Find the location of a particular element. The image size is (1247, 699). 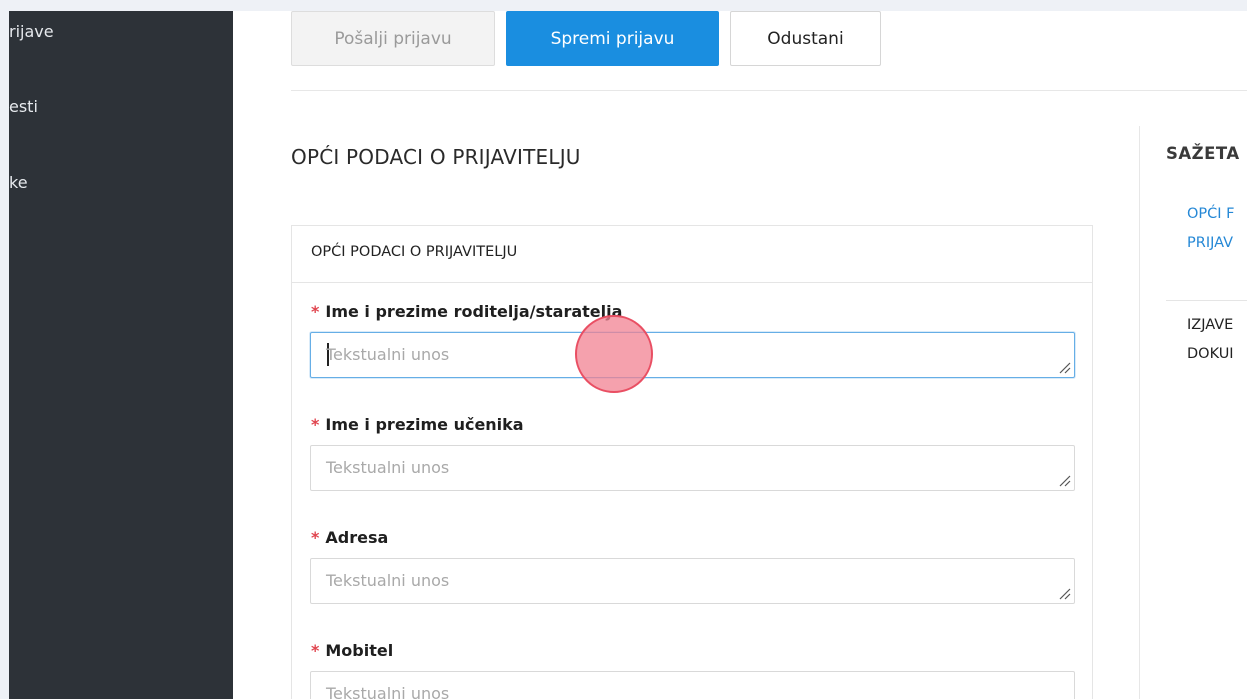

click-indicator is located at coordinates (614, 354).